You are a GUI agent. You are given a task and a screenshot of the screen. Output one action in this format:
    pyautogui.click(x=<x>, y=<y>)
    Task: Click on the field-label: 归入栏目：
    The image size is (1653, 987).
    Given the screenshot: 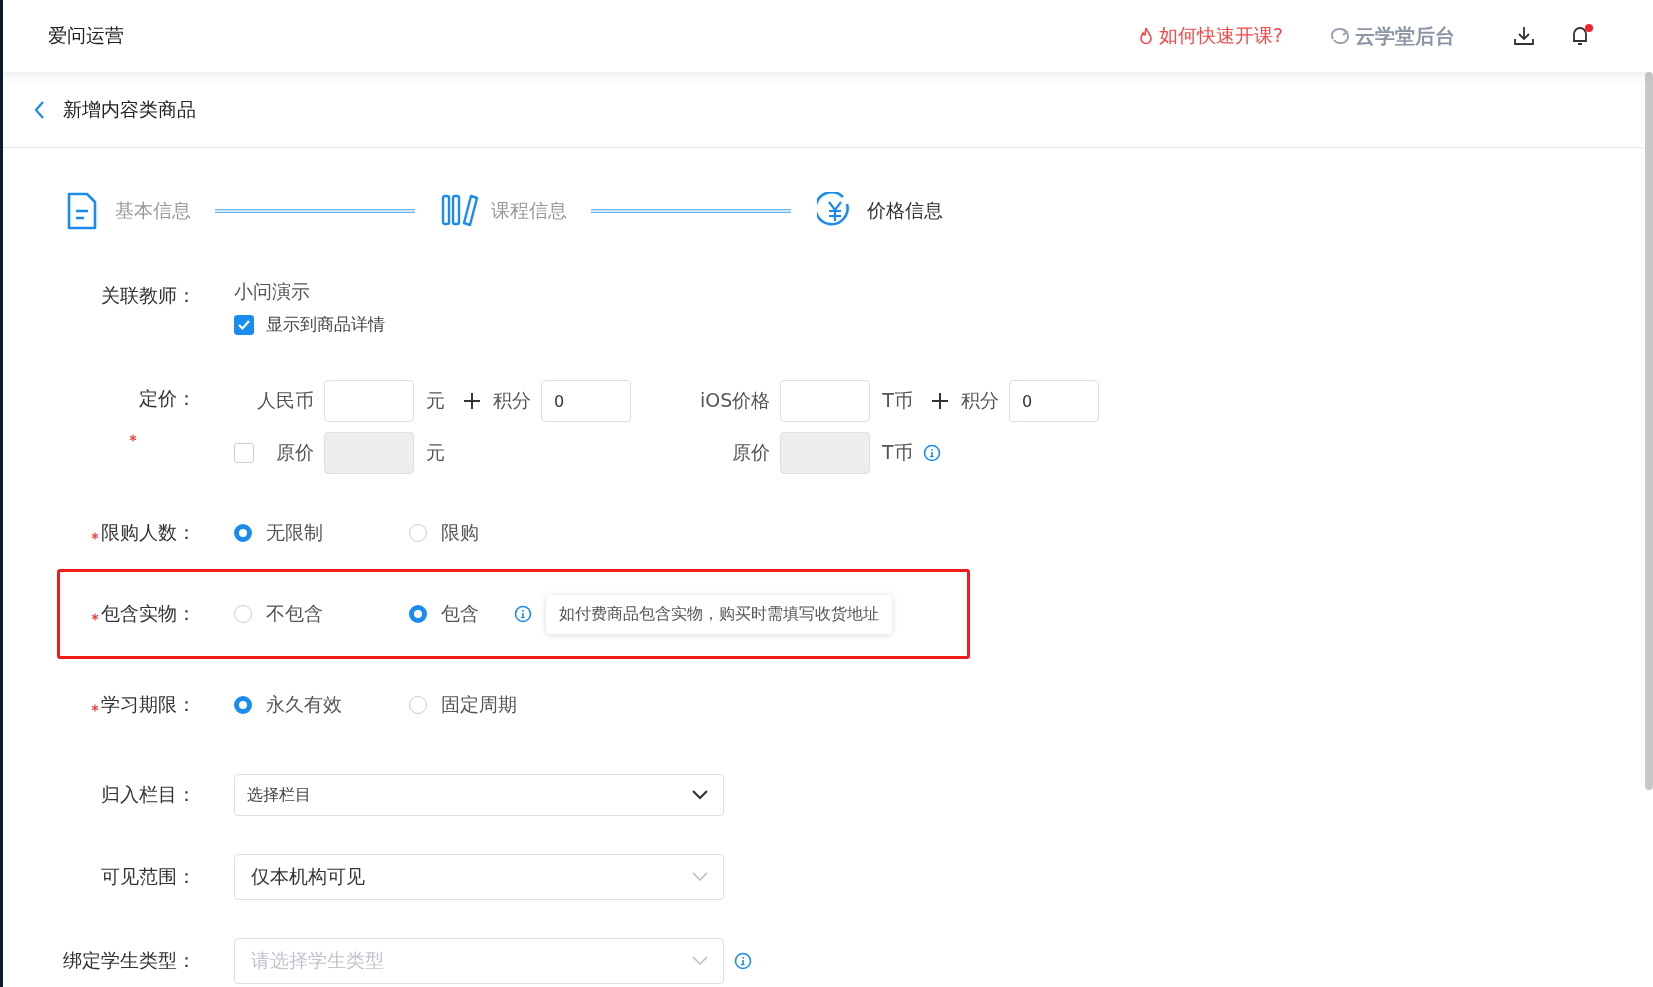 What is the action you would take?
    pyautogui.click(x=148, y=794)
    